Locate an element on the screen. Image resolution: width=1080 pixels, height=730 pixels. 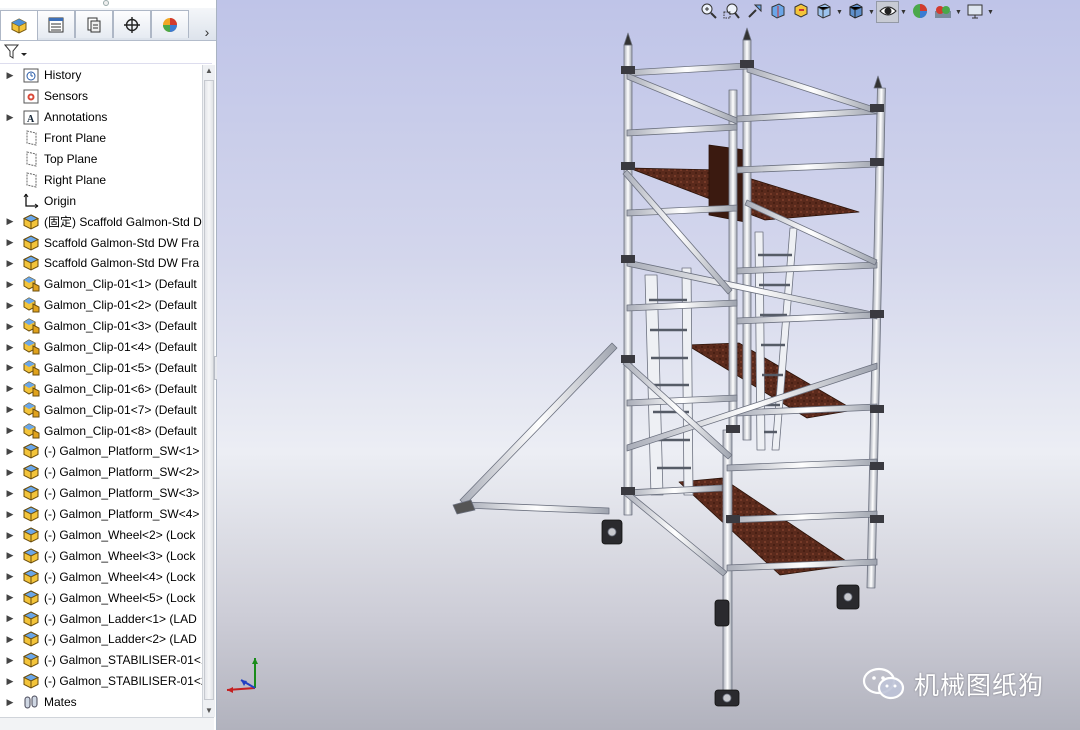
tree-item: ▶ History is located at coordinates (101, 75).